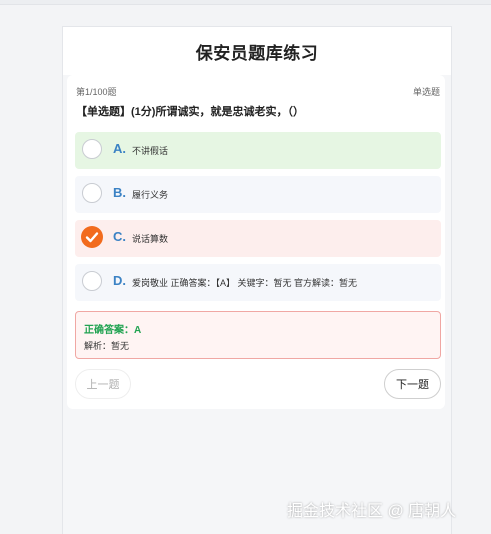  What do you see at coordinates (113, 330) in the screenshot?
I see `correct-answer: 正确答案：A` at bounding box center [113, 330].